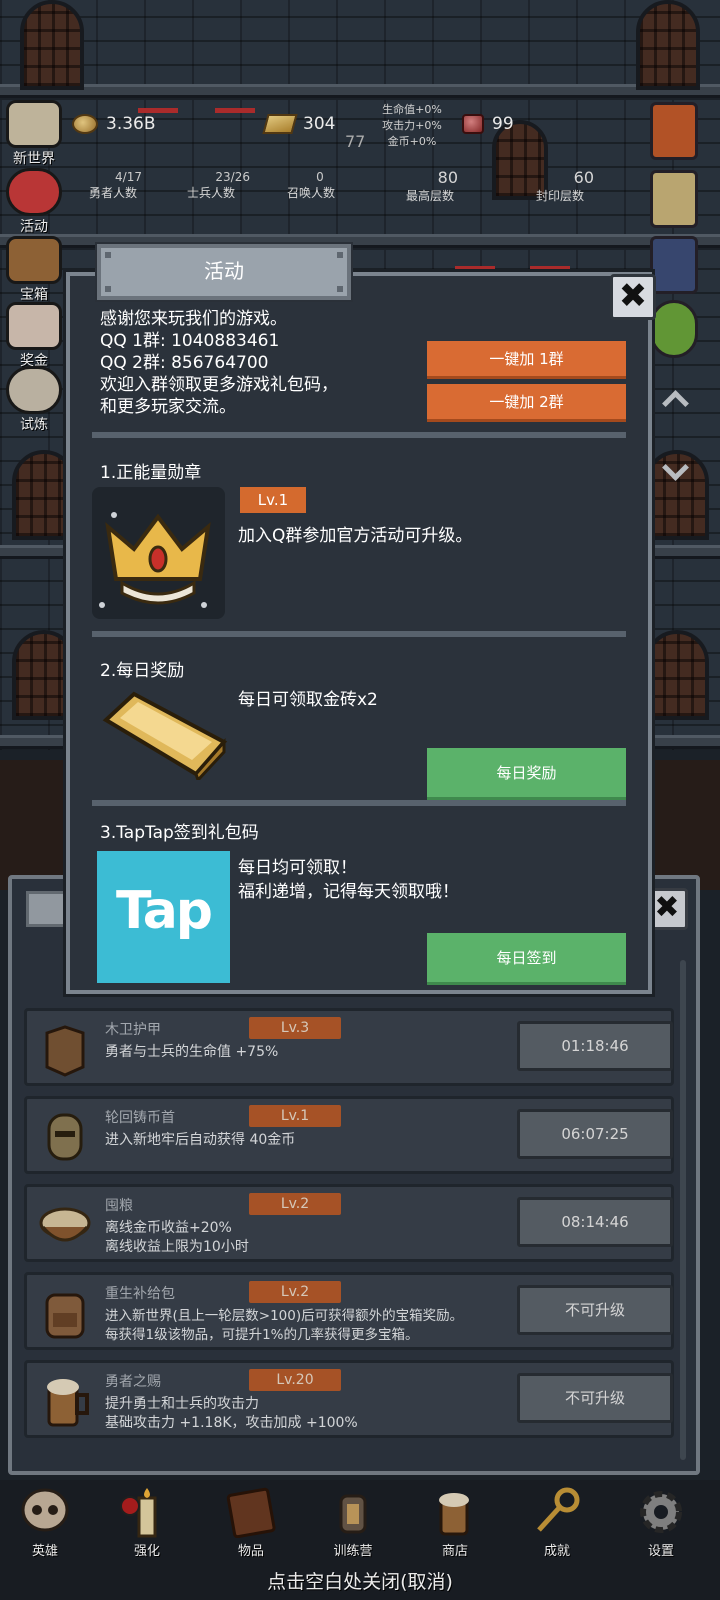 The height and width of the screenshot is (1600, 720). Describe the element at coordinates (224, 272) in the screenshot. I see `dialog-title: 活动` at that location.